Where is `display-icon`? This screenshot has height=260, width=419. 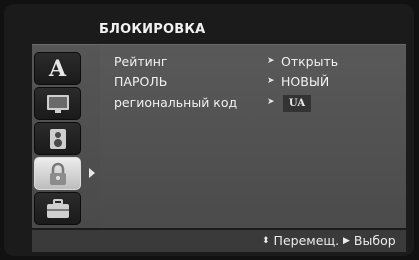
display-icon is located at coordinates (57, 103).